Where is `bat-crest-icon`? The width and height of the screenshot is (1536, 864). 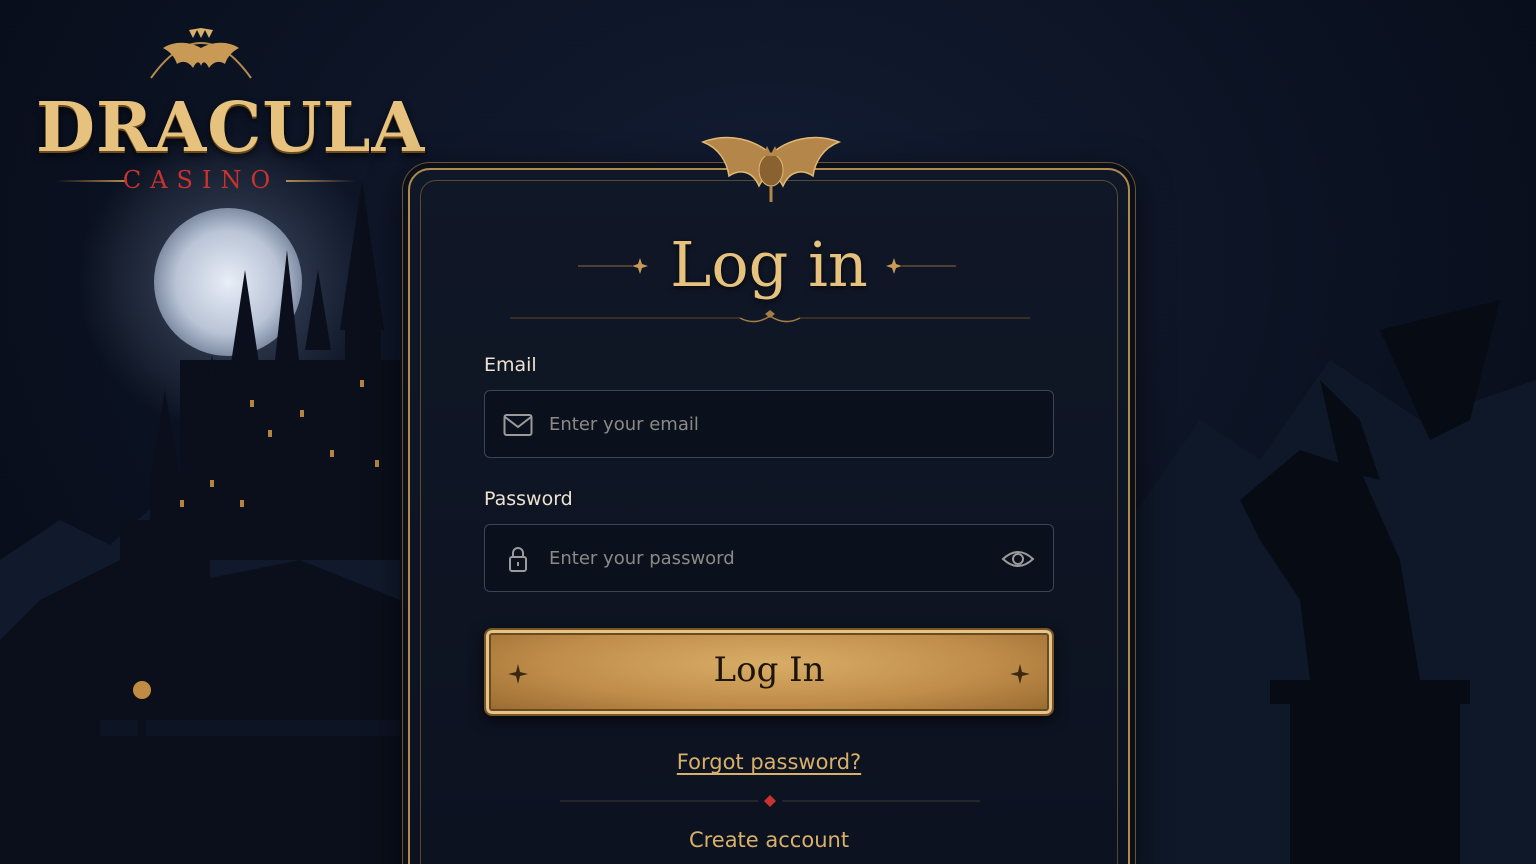
bat-crest-icon is located at coordinates (201, 53).